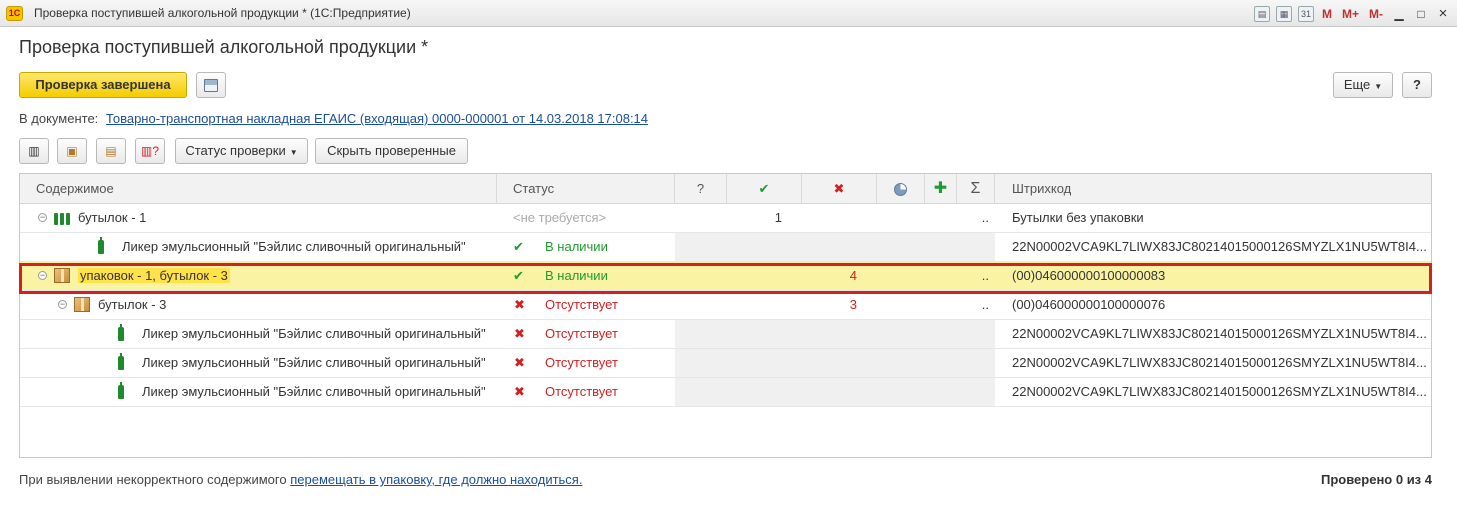 The height and width of the screenshot is (506, 1457). What do you see at coordinates (1443, 13) in the screenshot?
I see `close-icon: ×` at bounding box center [1443, 13].